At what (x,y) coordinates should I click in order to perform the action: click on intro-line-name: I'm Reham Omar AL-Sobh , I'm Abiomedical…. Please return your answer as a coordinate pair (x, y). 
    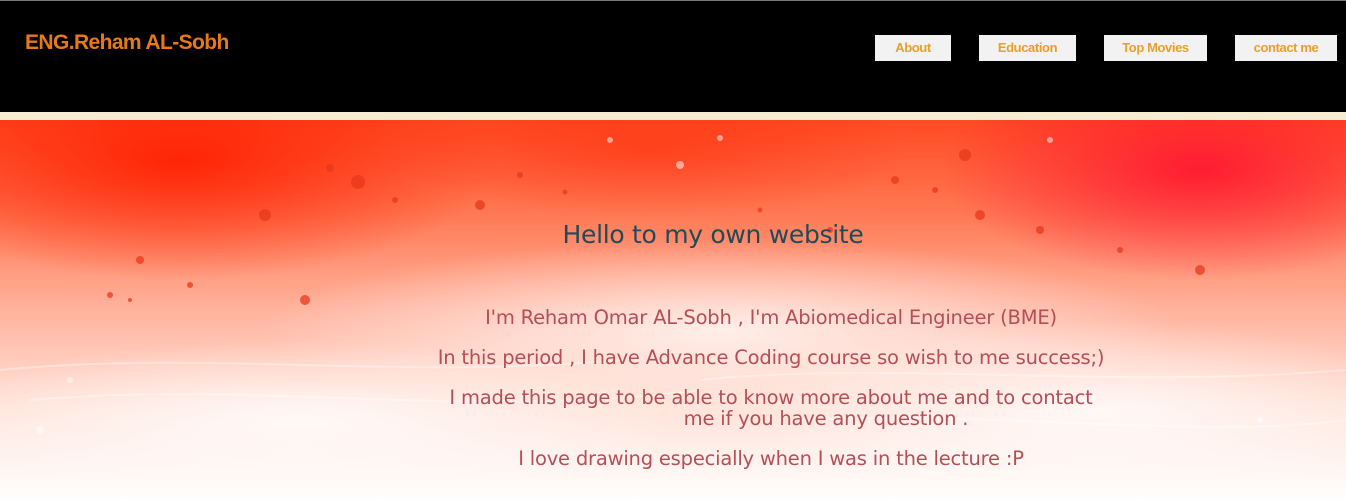
    Looking at the image, I should click on (771, 317).